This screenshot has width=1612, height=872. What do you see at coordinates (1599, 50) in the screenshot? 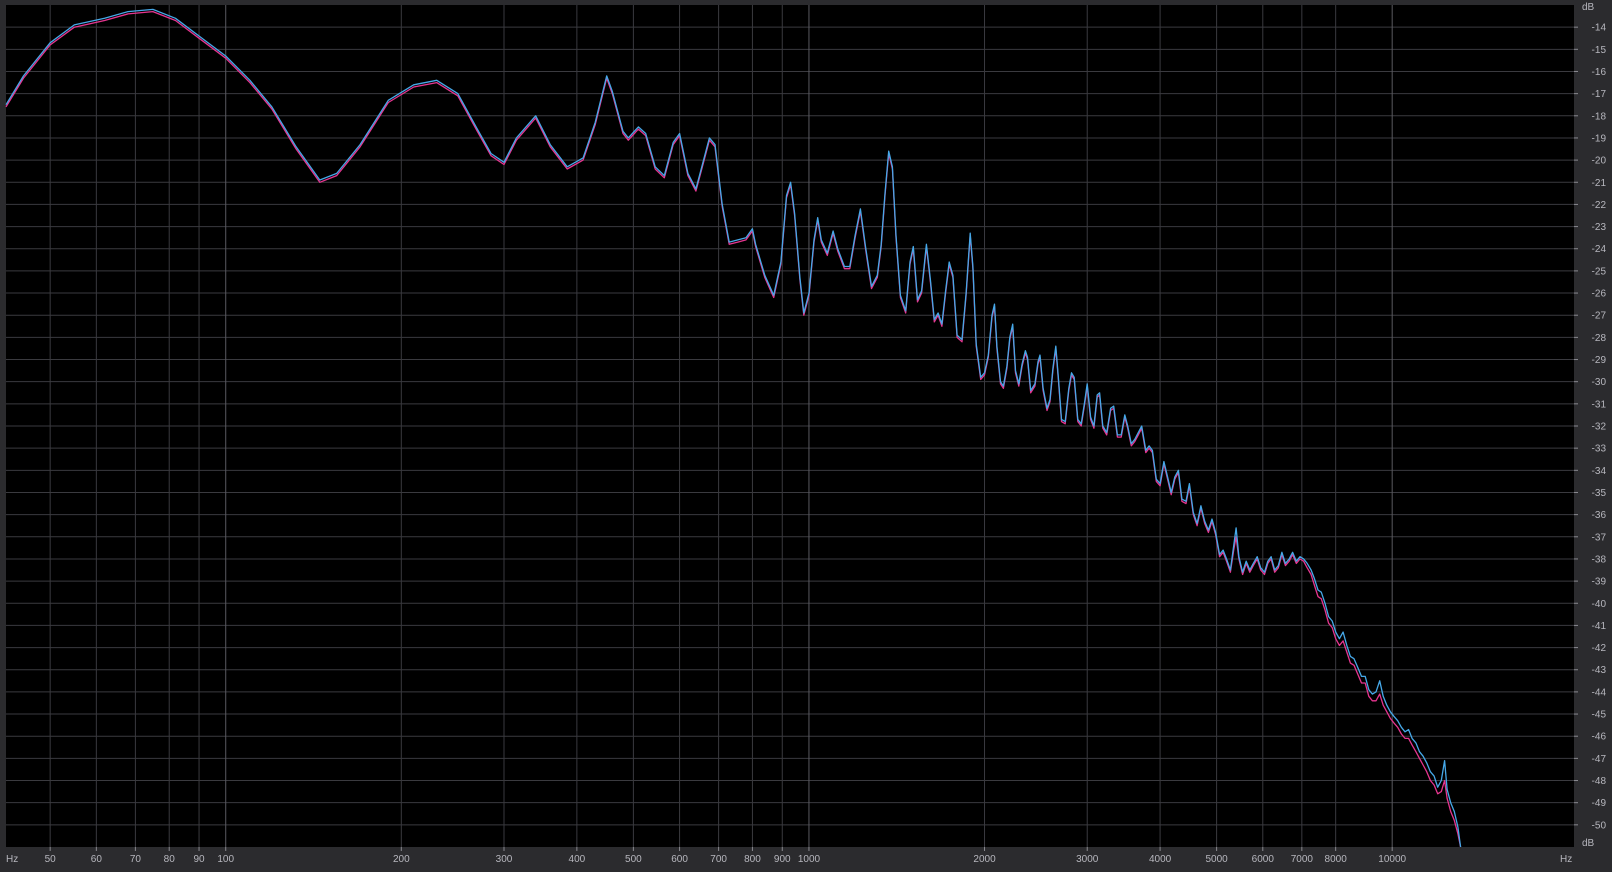
I see `y-tick-label: -15` at bounding box center [1599, 50].